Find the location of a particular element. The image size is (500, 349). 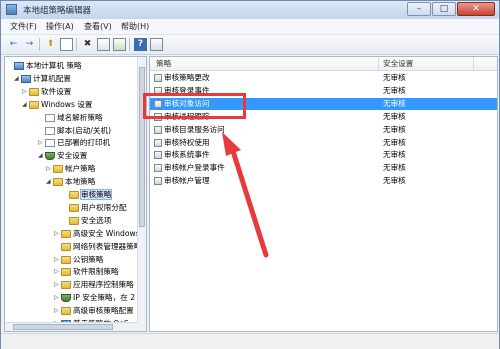

tree-item: ◢ Windows 设置 is located at coordinates (57, 104).